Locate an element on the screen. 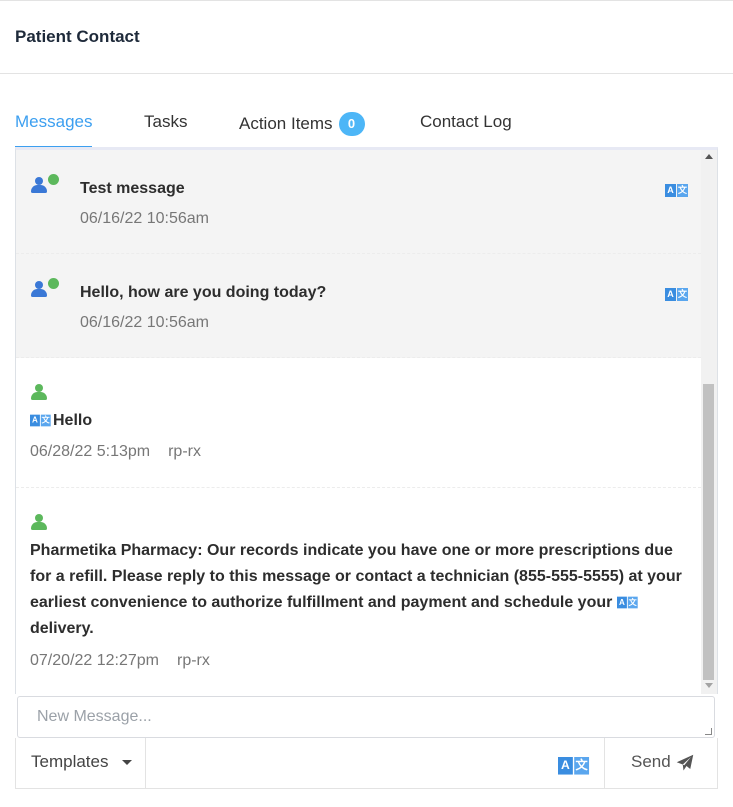 This screenshot has height=807, width=733. message-item: Test message 06/16/22 10:56am A文 is located at coordinates (358, 202).